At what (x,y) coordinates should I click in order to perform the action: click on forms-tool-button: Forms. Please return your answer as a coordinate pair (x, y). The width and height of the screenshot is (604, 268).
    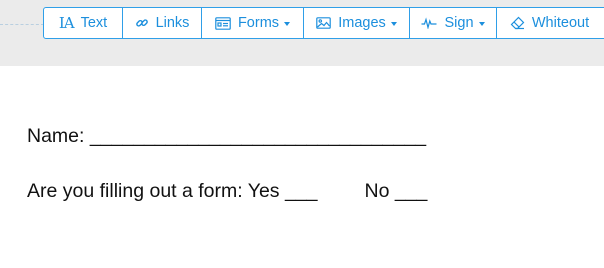
    Looking at the image, I should click on (253, 23).